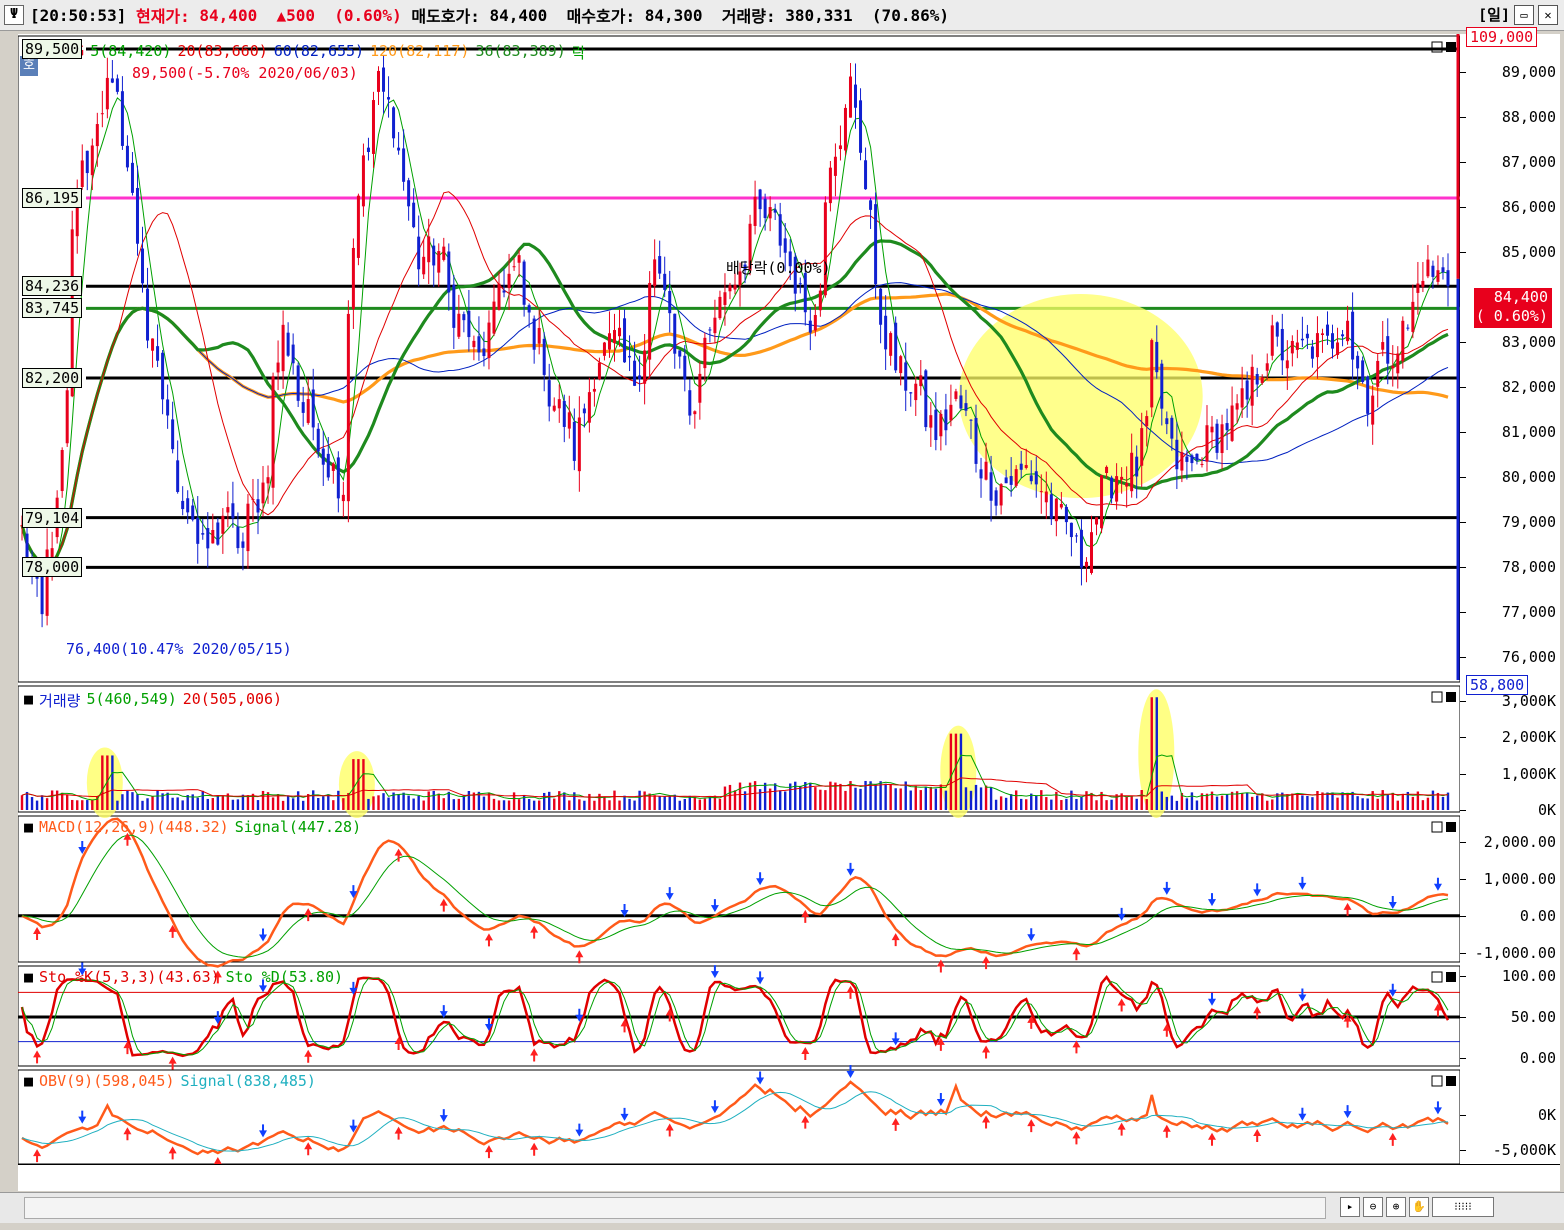  I want to click on restore-icon: ▭, so click(1524, 14).